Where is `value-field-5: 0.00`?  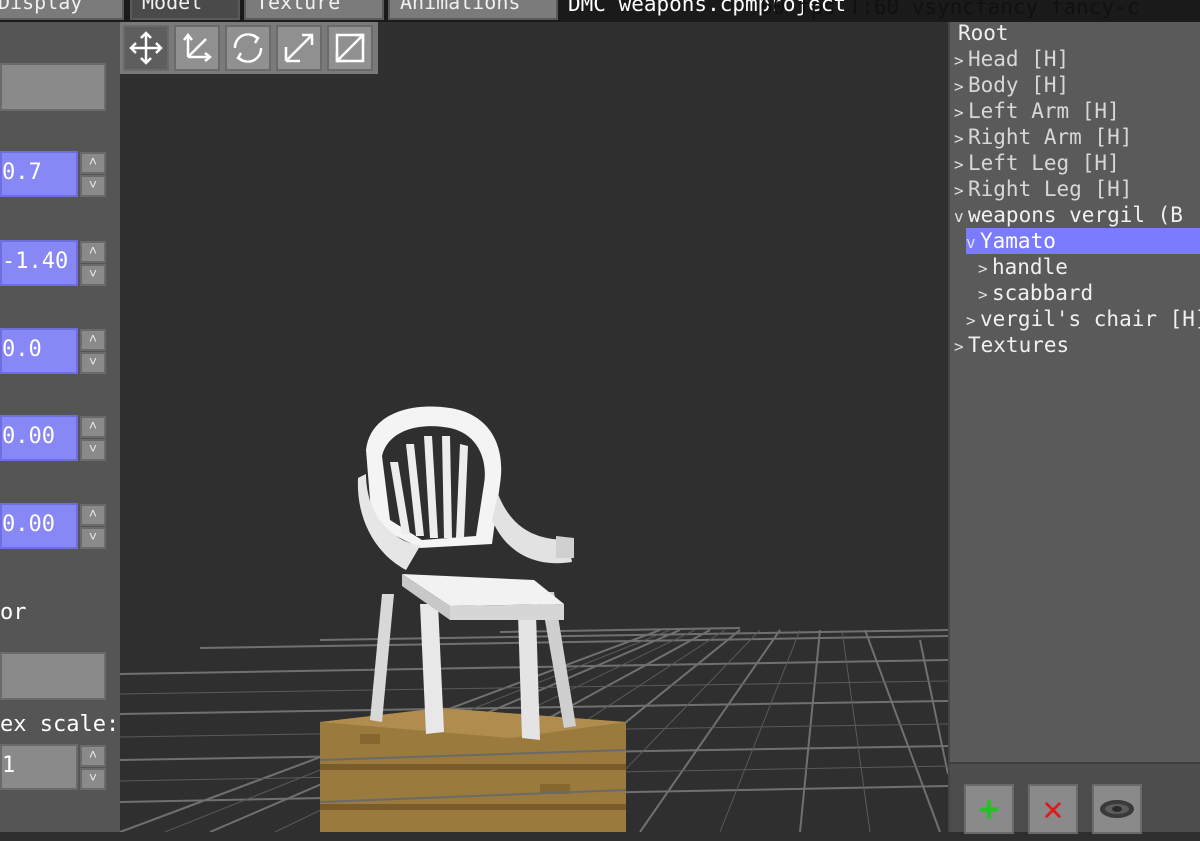
value-field-5: 0.00 is located at coordinates (39, 526).